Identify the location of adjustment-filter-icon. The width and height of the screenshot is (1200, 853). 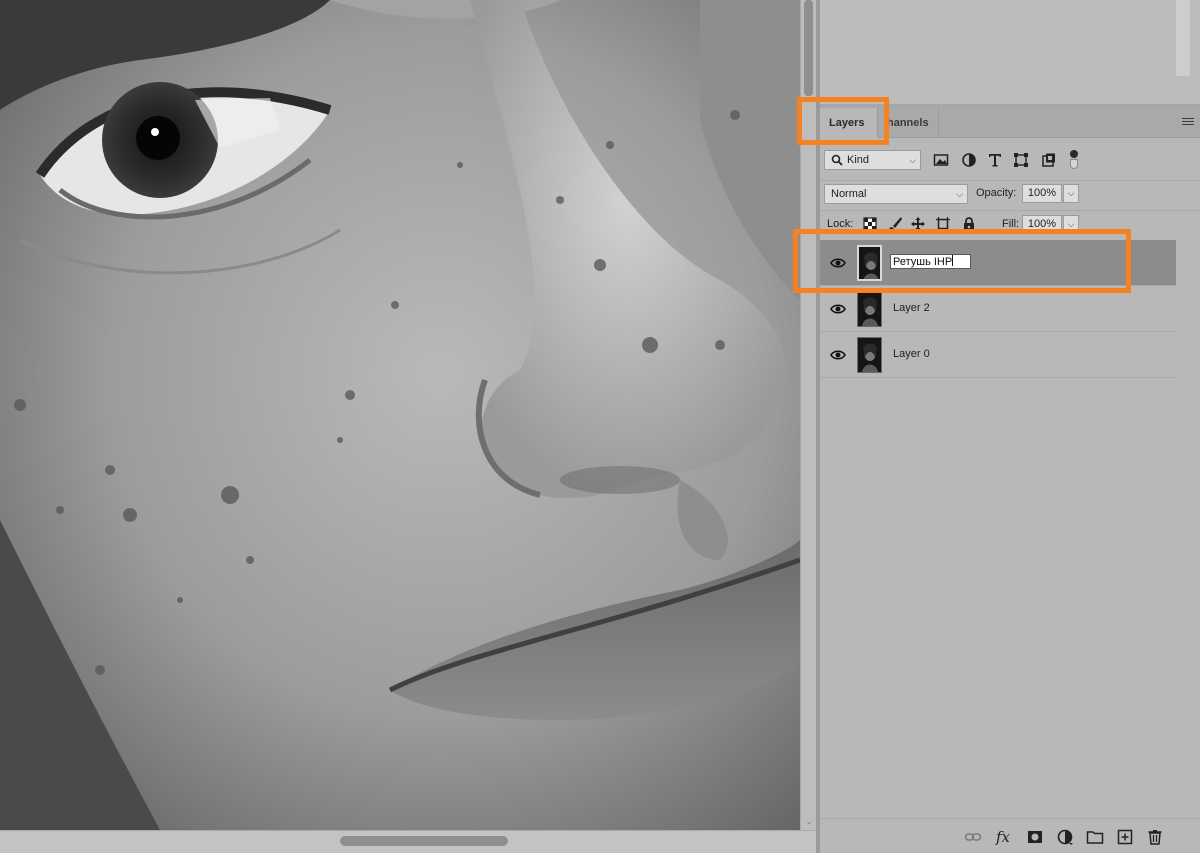
(969, 160).